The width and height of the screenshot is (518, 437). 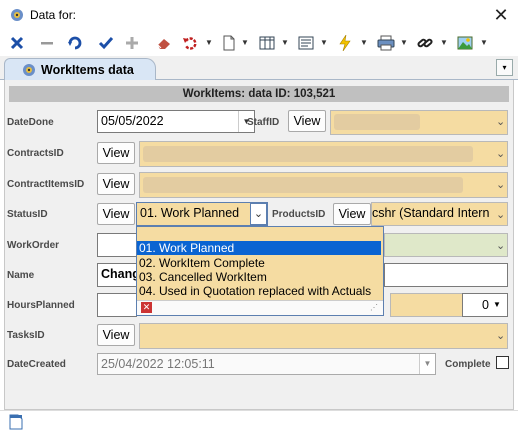 I want to click on title-bar, so click(x=259, y=15).